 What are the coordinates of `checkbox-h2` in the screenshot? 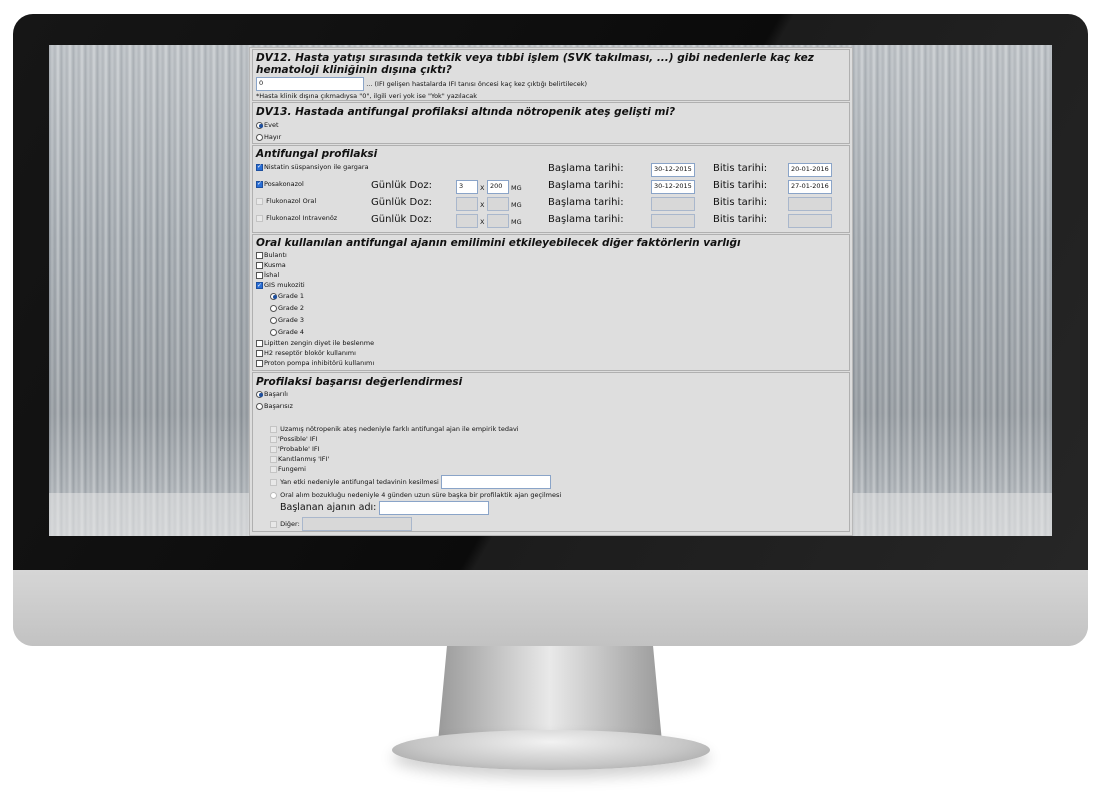 It's located at (259, 353).